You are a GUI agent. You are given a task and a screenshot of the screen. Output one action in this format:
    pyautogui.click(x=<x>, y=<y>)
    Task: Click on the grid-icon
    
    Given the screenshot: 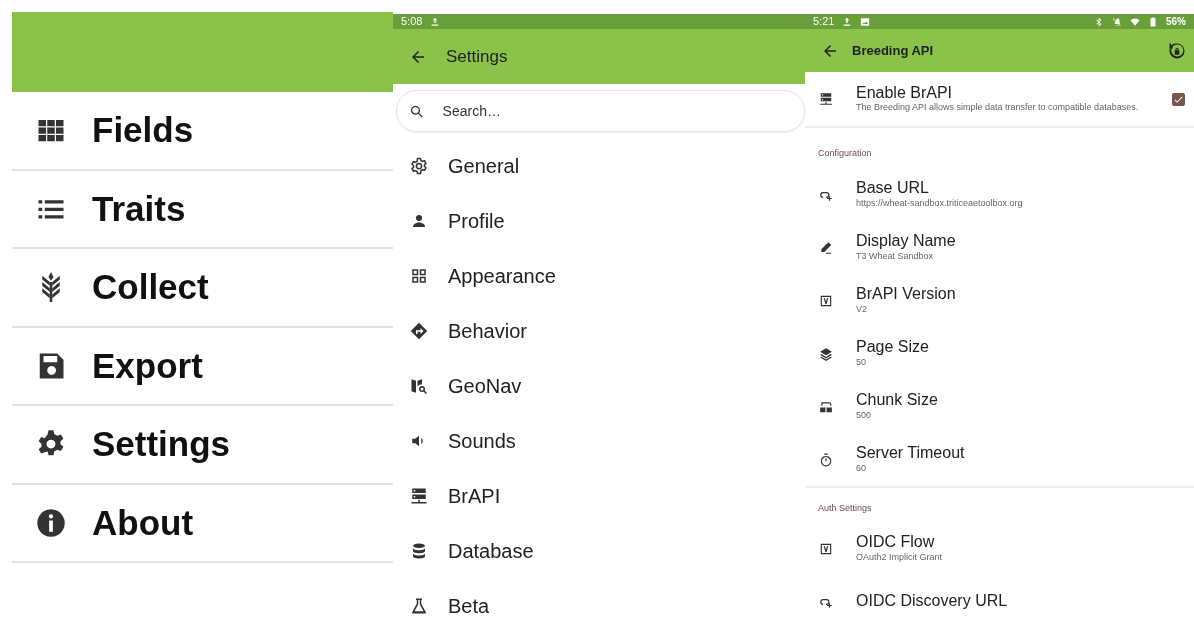 What is the action you would take?
    pyautogui.click(x=419, y=275)
    